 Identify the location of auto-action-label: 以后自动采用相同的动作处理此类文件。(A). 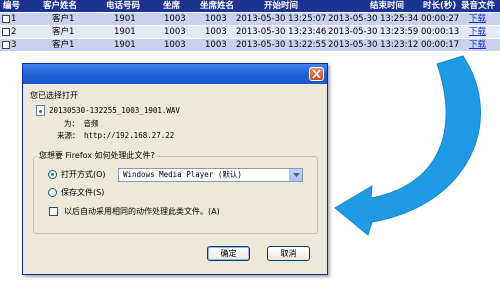
(142, 212).